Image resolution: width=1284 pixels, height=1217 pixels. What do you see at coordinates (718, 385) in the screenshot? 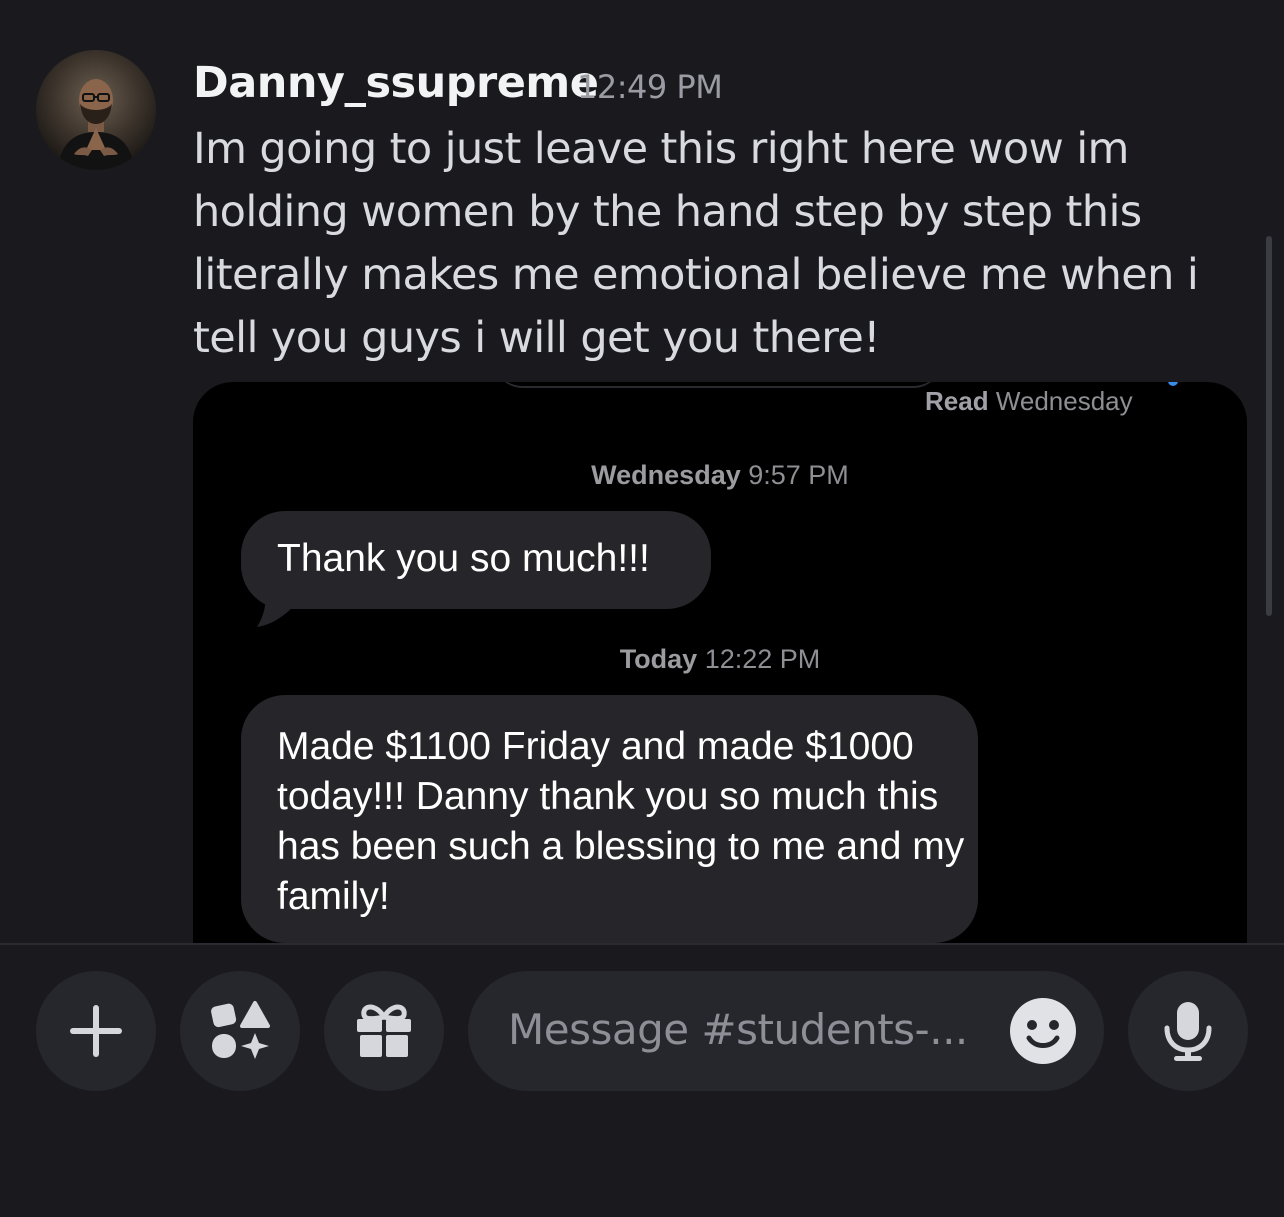
I see `previous-bubble-edge` at bounding box center [718, 385].